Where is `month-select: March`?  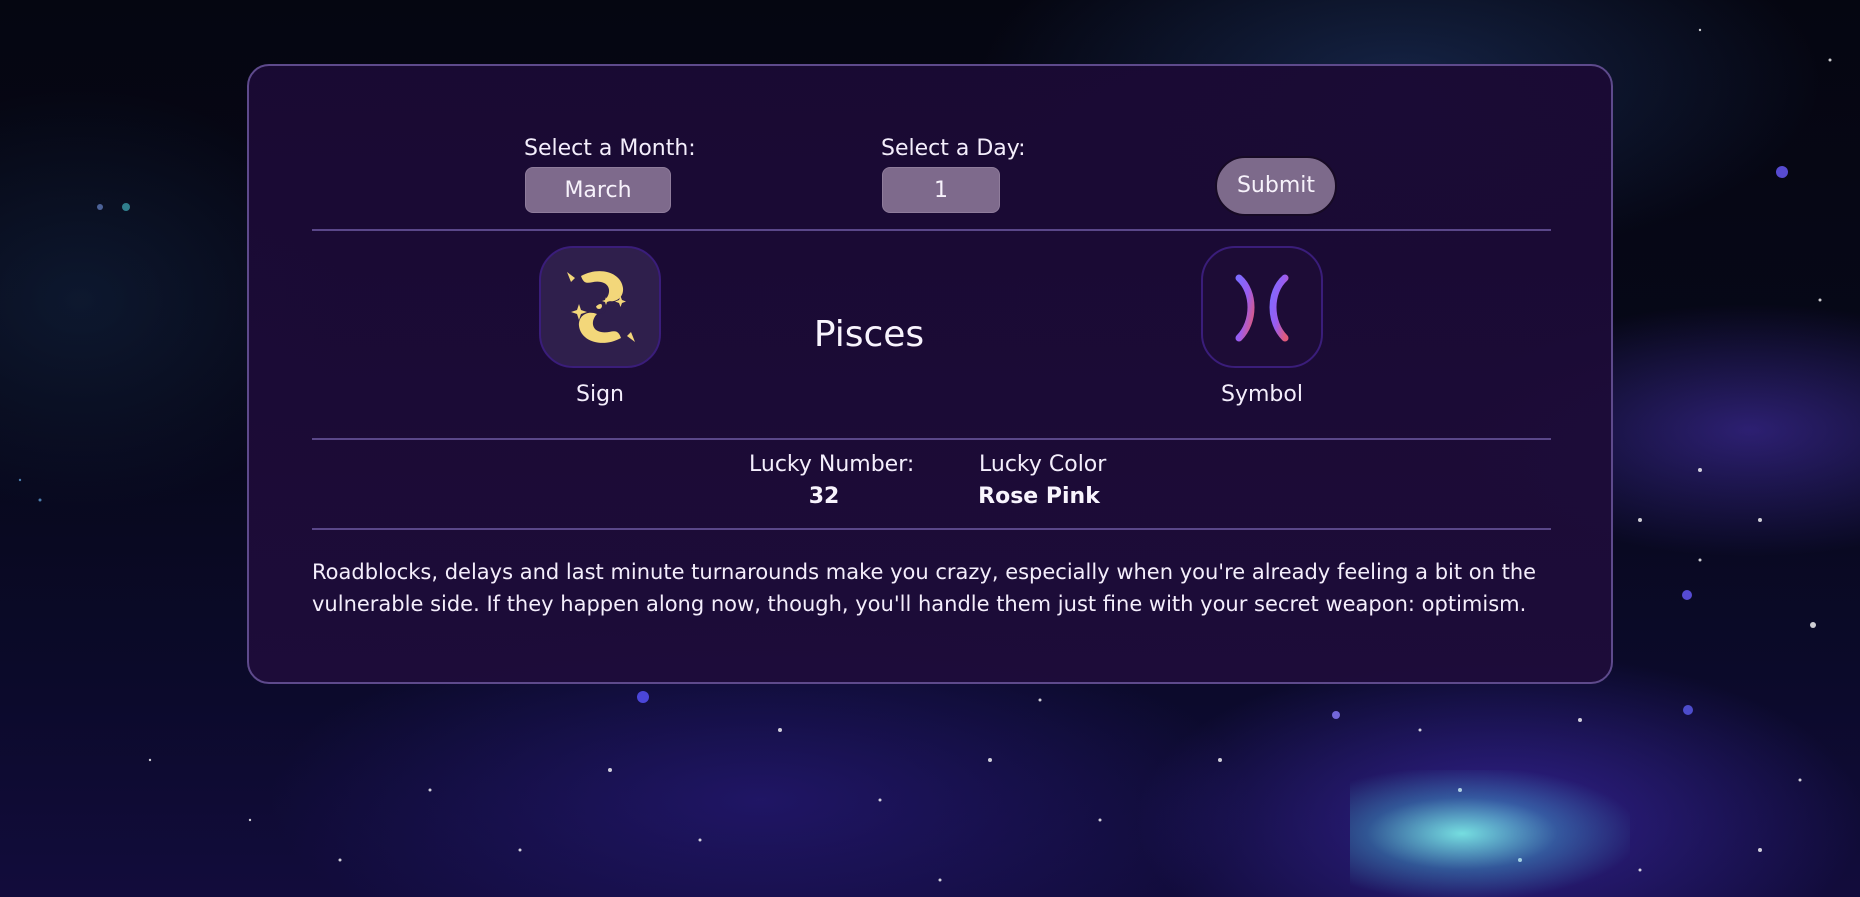 month-select: March is located at coordinates (598, 190).